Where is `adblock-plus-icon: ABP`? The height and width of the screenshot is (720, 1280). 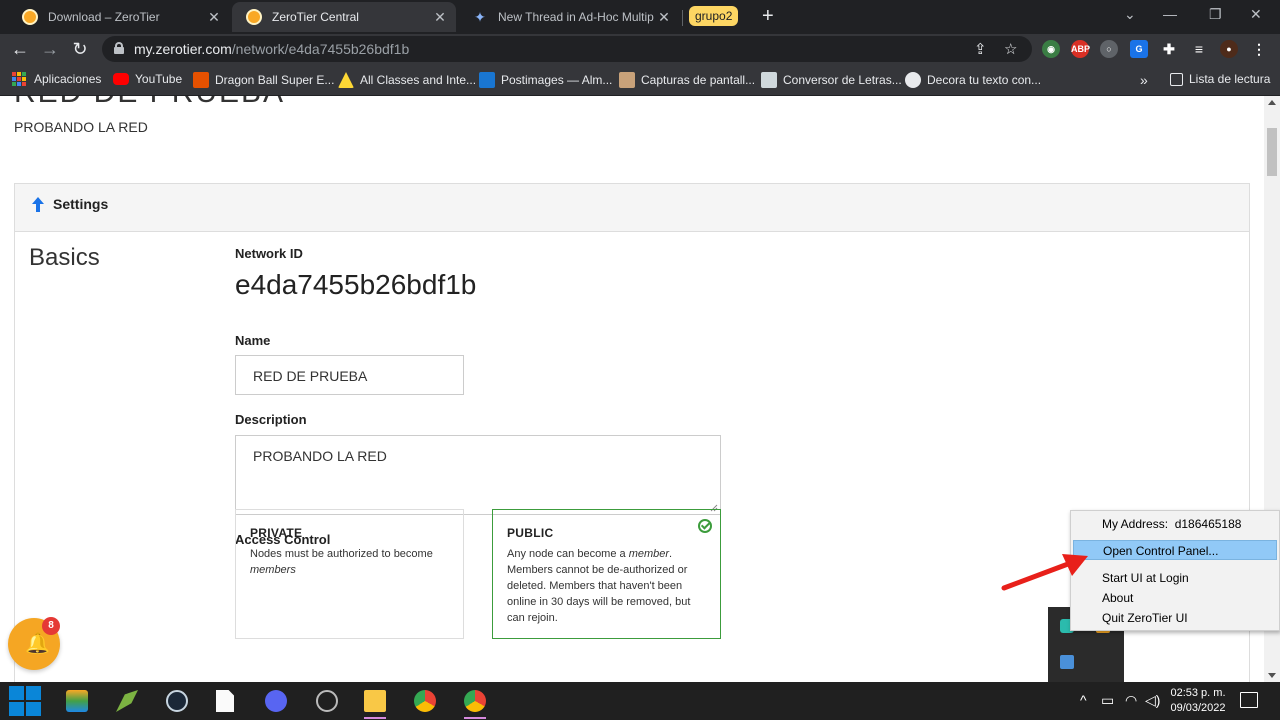
adblock-plus-icon: ABP is located at coordinates (1080, 49).